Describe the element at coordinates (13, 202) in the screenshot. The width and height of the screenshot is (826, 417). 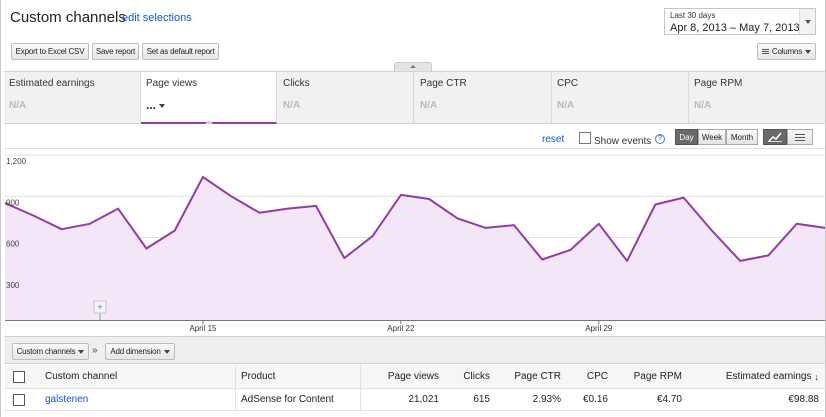
I see `y-tick-label: 900` at that location.